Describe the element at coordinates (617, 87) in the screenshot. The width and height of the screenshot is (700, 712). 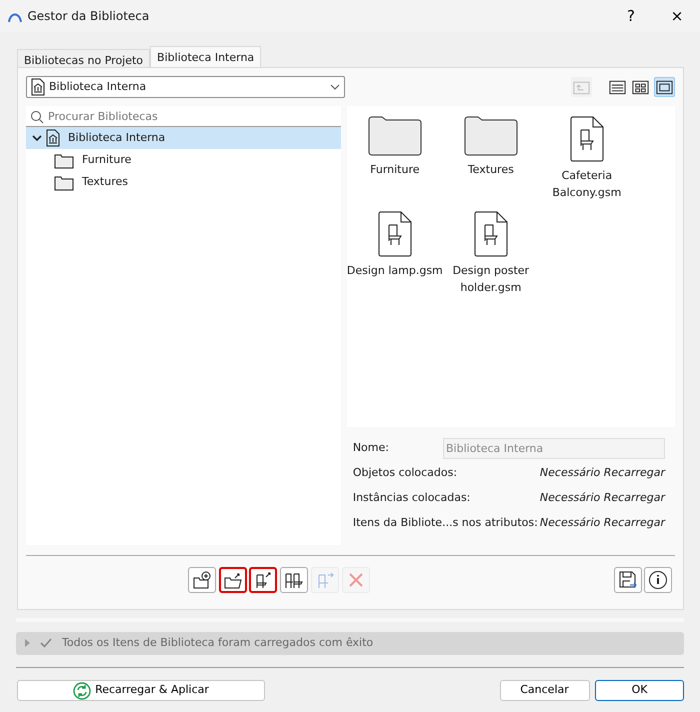
I see `list-view-icon` at that location.